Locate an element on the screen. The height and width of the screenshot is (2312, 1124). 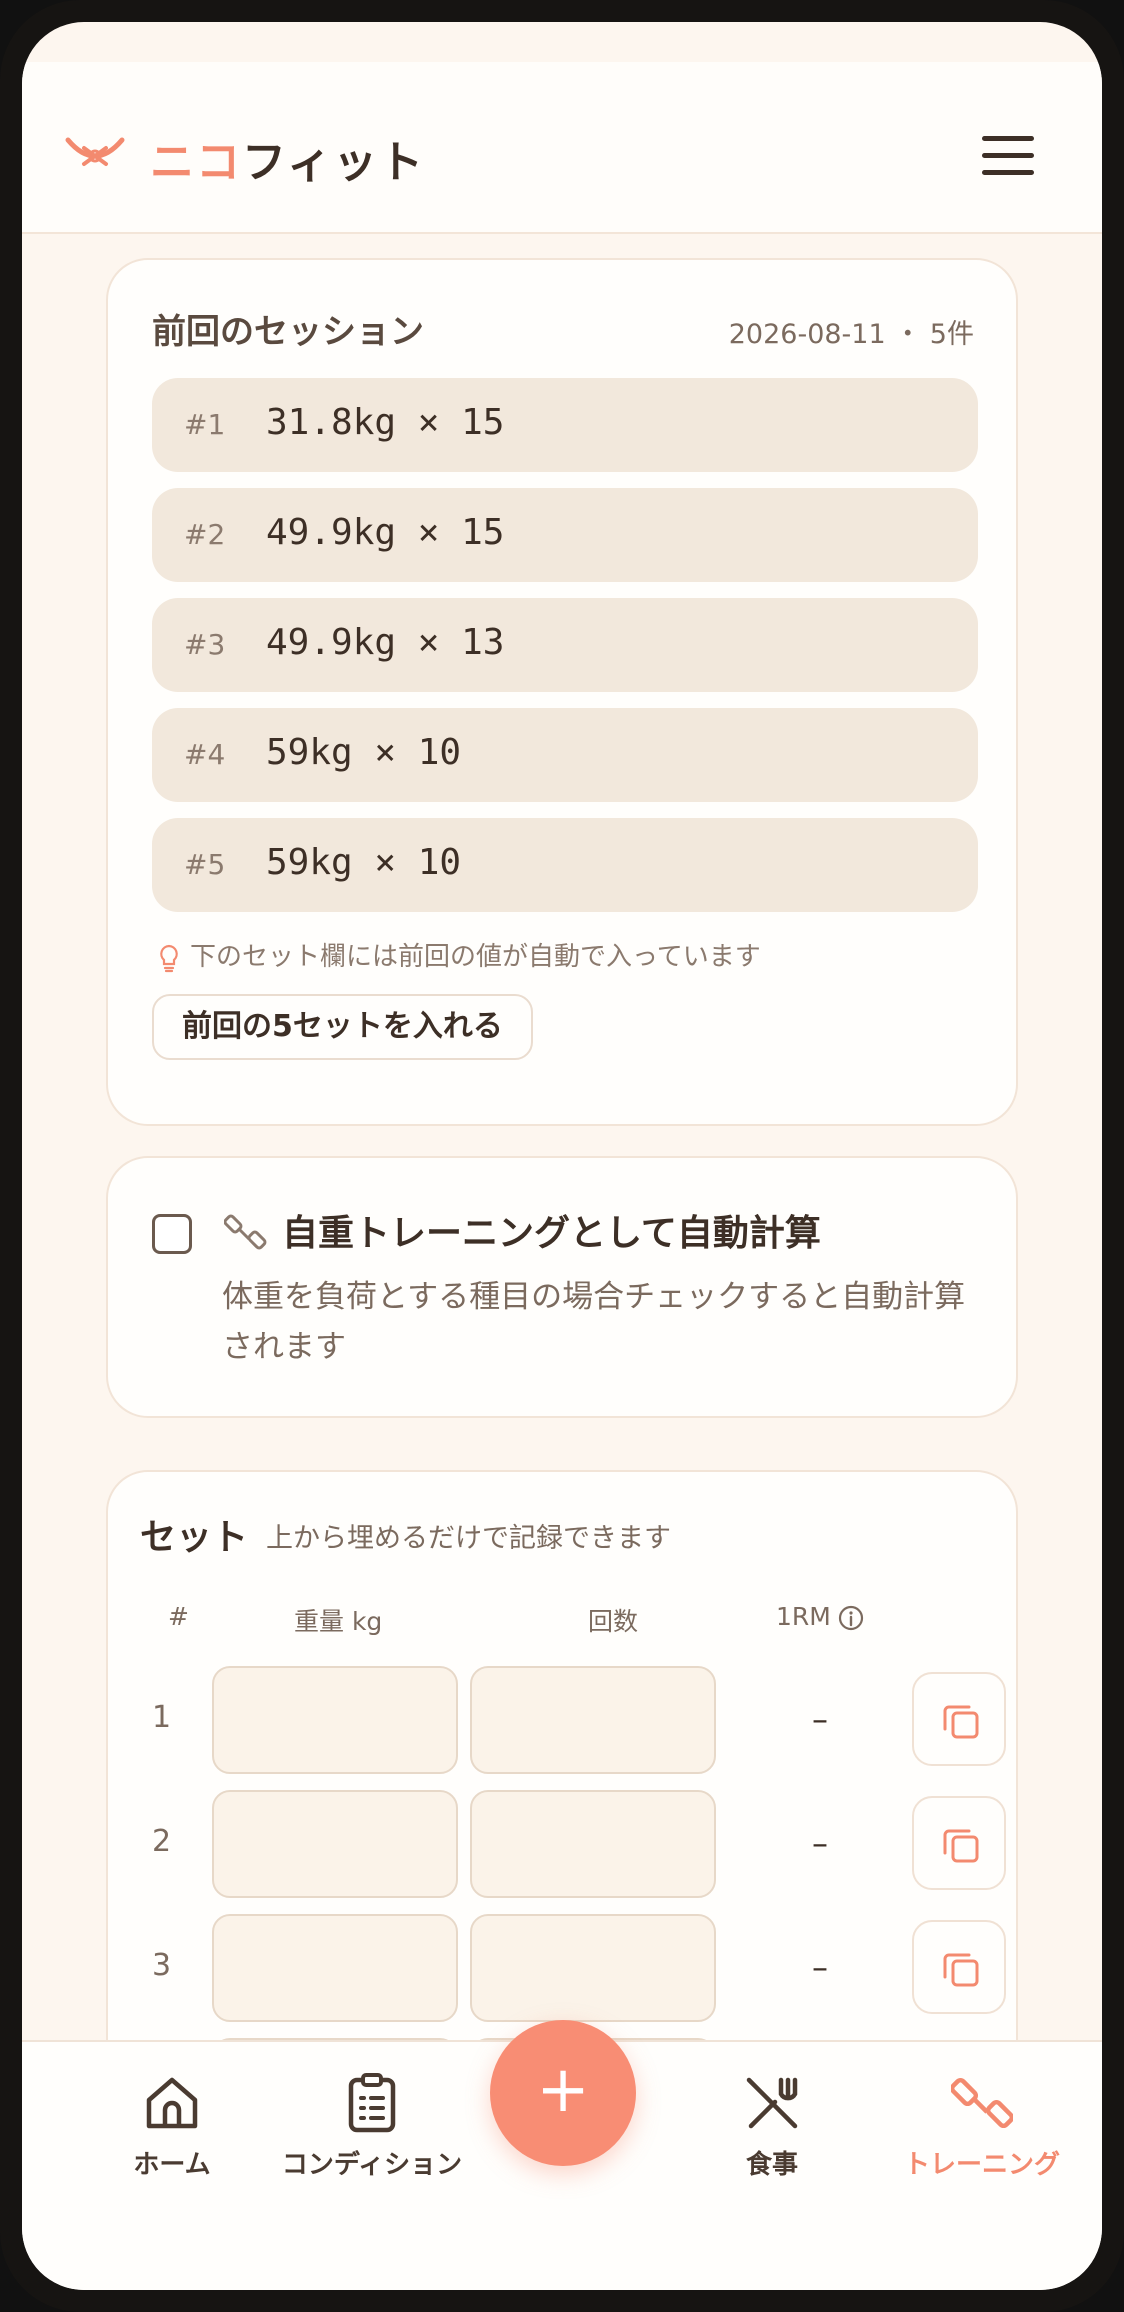
nav-label-meal: 食事 is located at coordinates (771, 2165).